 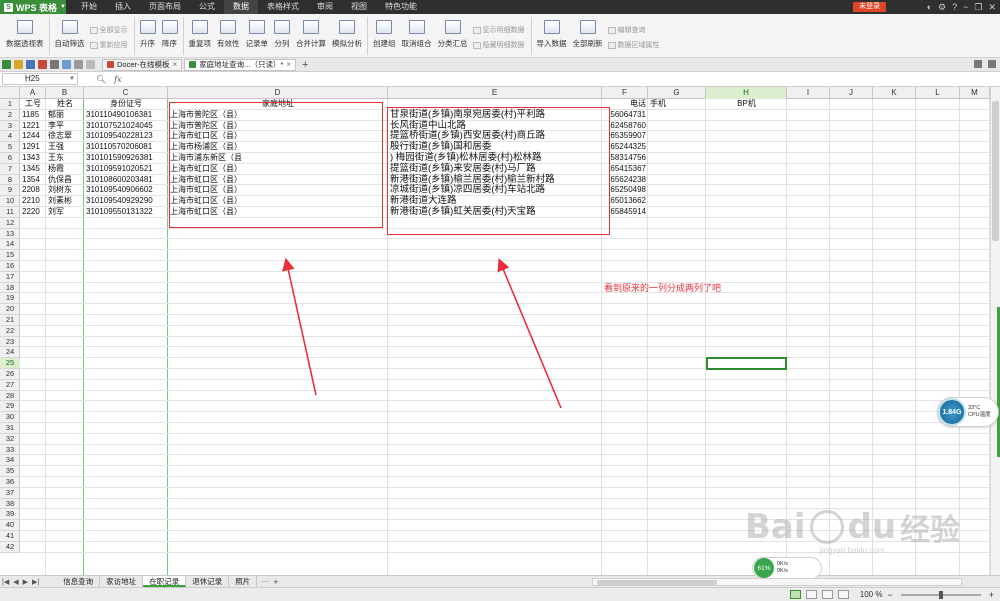 What do you see at coordinates (965, 7) in the screenshot?
I see `minimize-icon: −` at bounding box center [965, 7].